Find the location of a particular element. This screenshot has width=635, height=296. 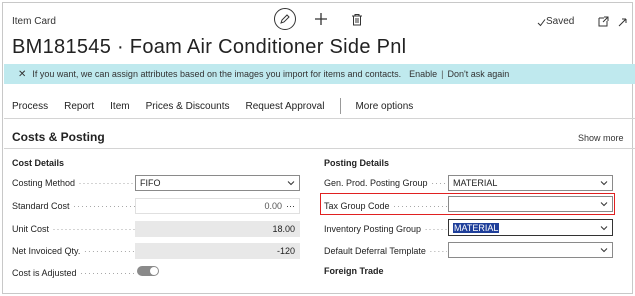

posting-details-heading: Posting Details is located at coordinates (357, 163).